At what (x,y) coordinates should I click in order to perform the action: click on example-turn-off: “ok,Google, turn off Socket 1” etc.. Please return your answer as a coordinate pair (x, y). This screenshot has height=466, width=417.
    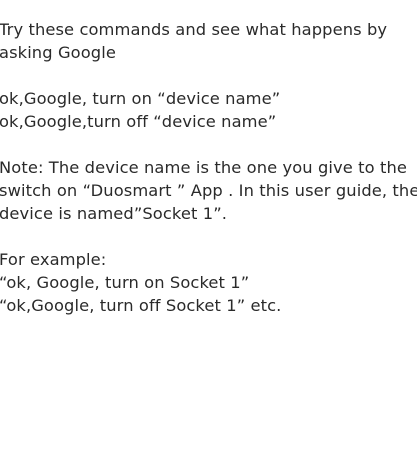
    Looking at the image, I should click on (141, 305).